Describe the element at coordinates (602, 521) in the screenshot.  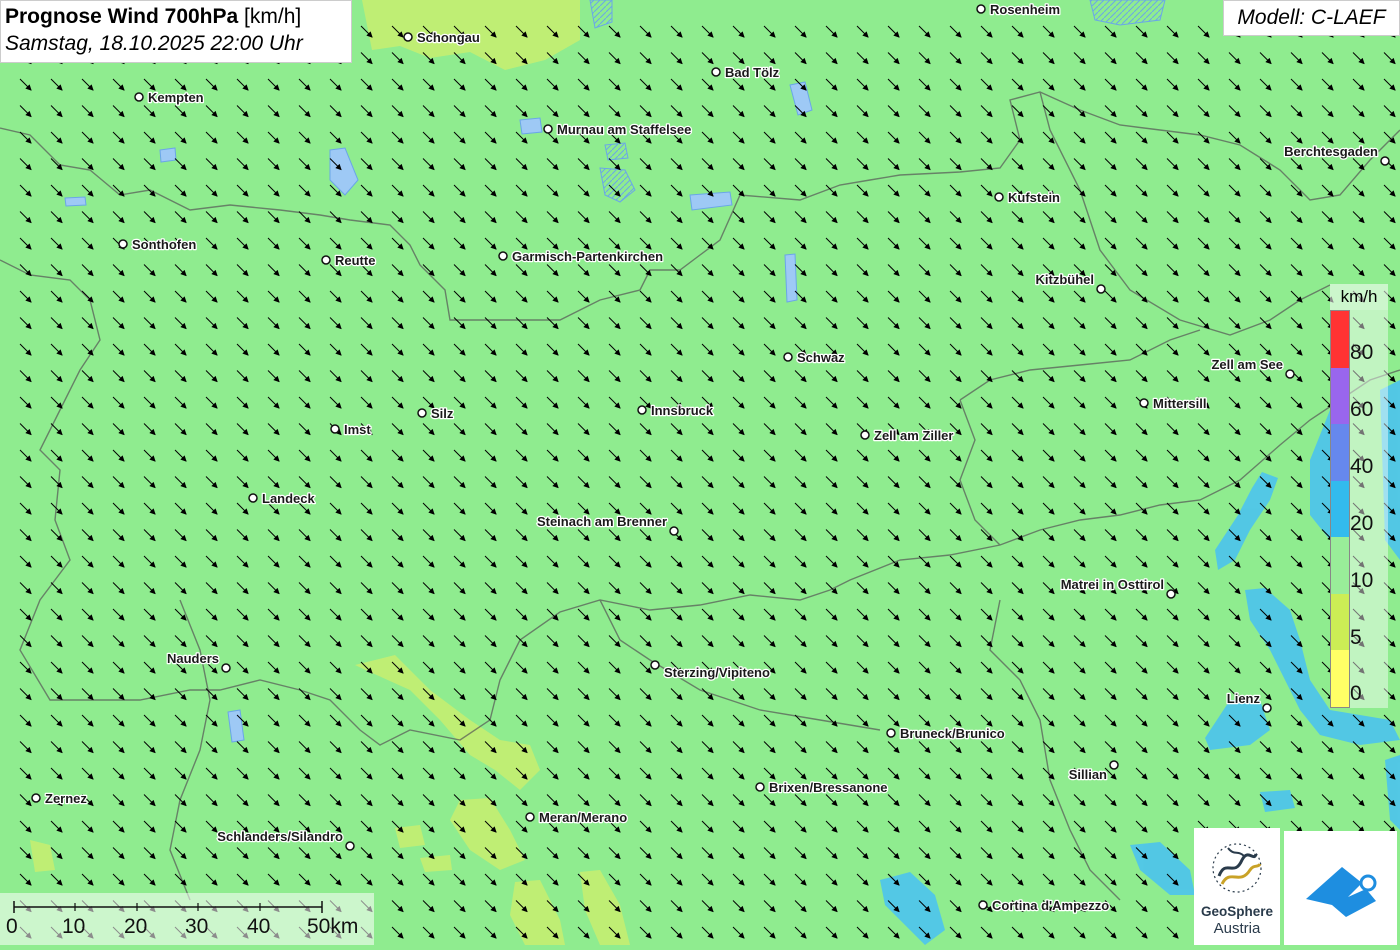
I see `city-label: Steinach am Brenner` at that location.